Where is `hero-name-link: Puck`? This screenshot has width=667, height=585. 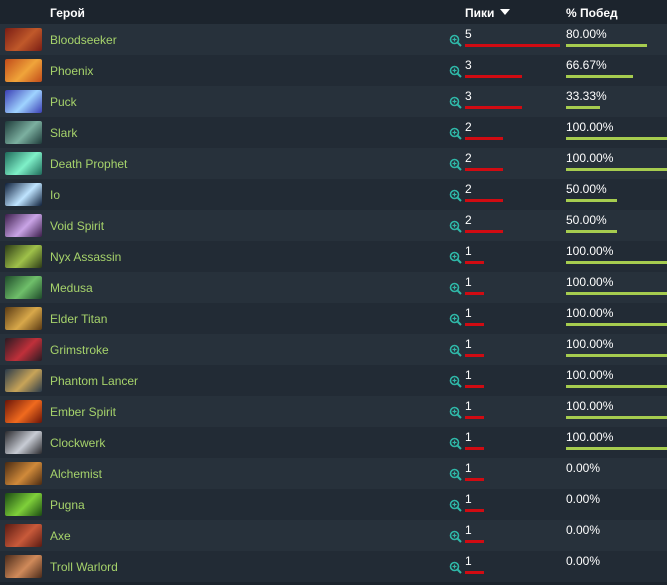
hero-name-link: Puck is located at coordinates (63, 102).